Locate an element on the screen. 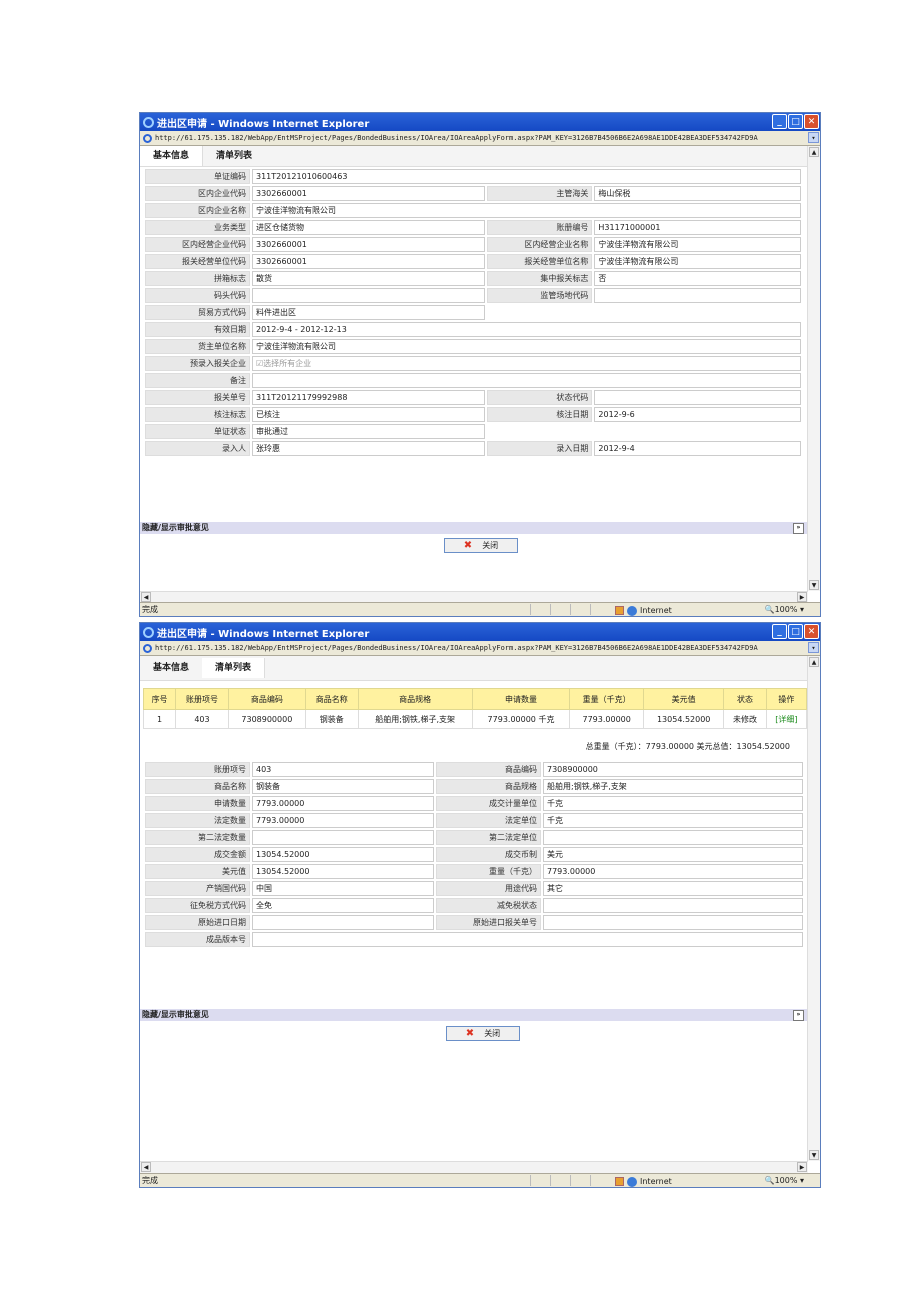 This screenshot has width=920, height=1302. field-value: 403 is located at coordinates (343, 769).